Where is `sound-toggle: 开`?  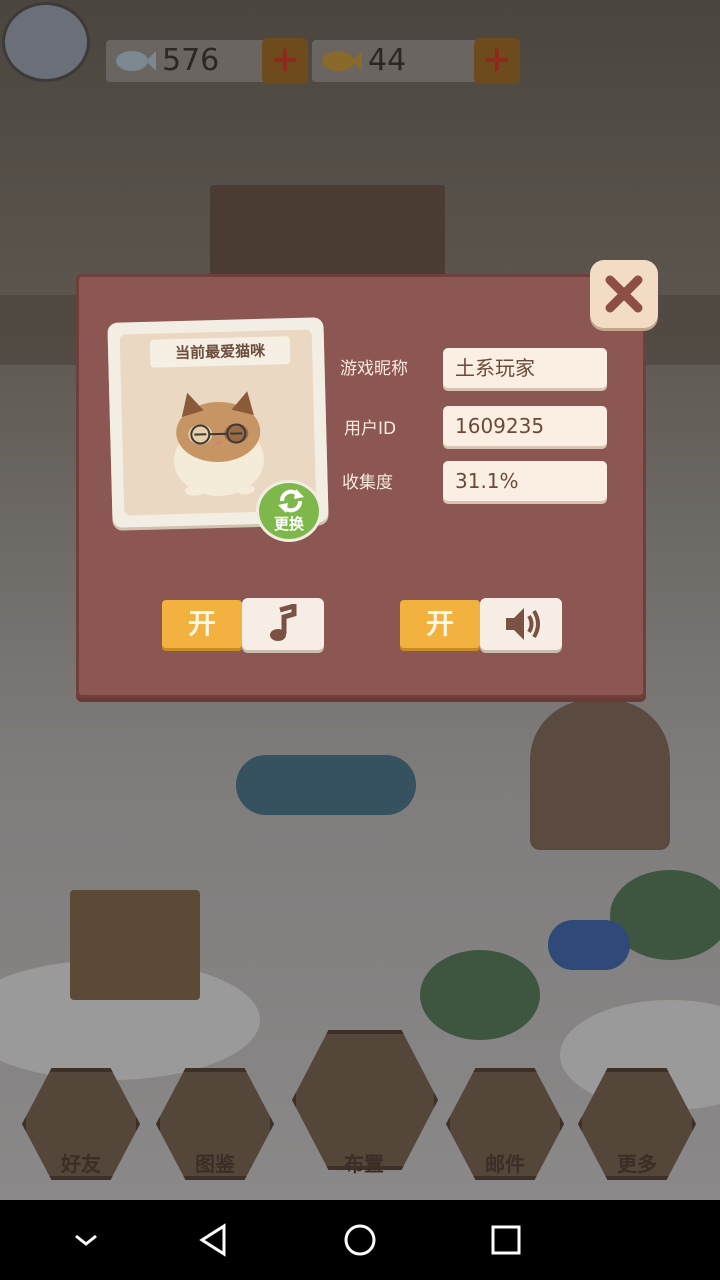 sound-toggle: 开 is located at coordinates (481, 624).